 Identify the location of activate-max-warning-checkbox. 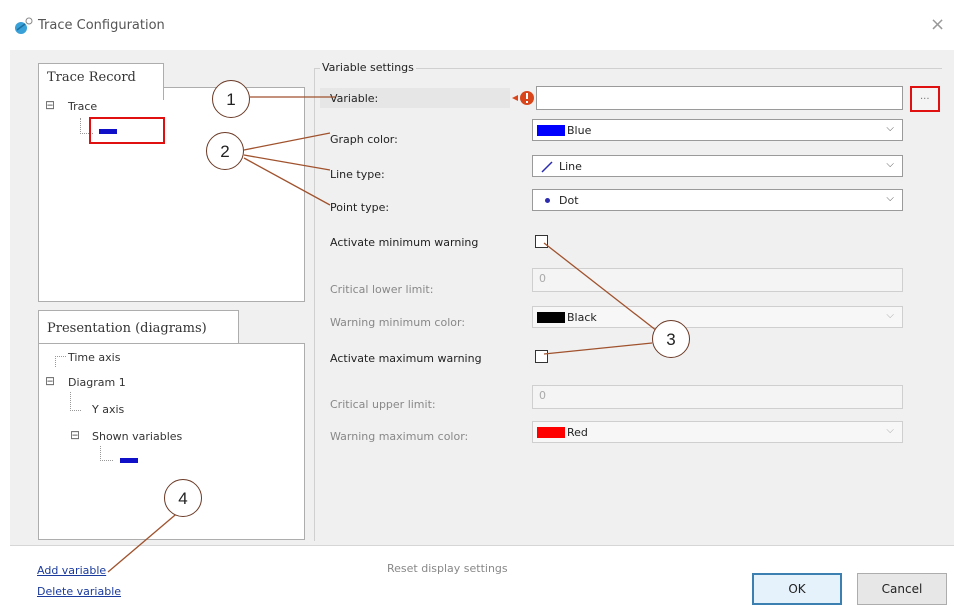
(541, 356).